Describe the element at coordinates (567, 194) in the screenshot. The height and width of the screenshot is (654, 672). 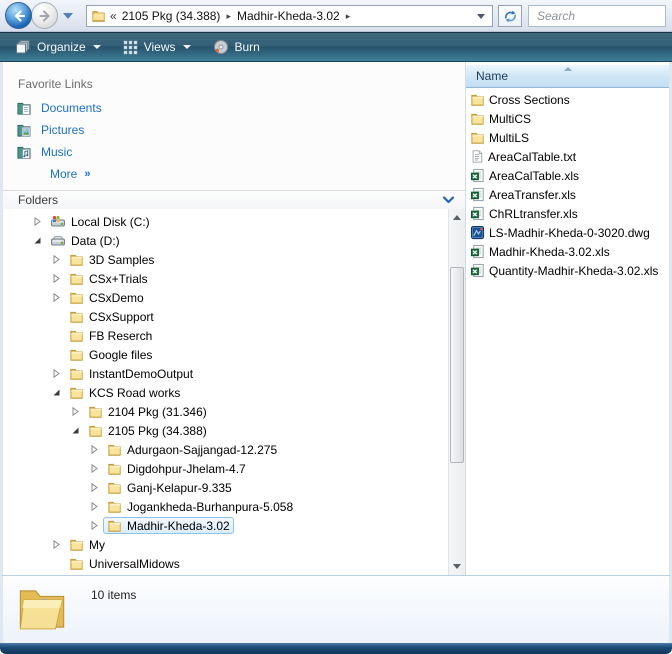
I see `file-item-areatransfer-xls: AreaTransfer.xls` at that location.